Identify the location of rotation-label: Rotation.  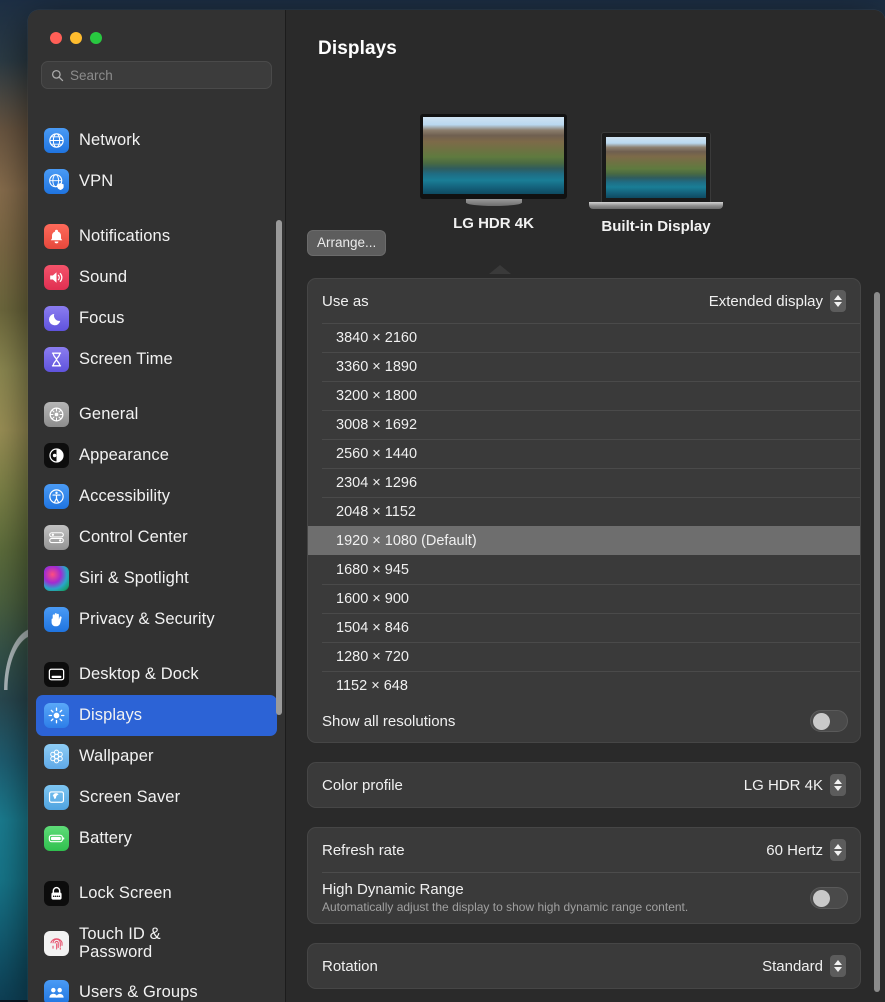
(350, 966).